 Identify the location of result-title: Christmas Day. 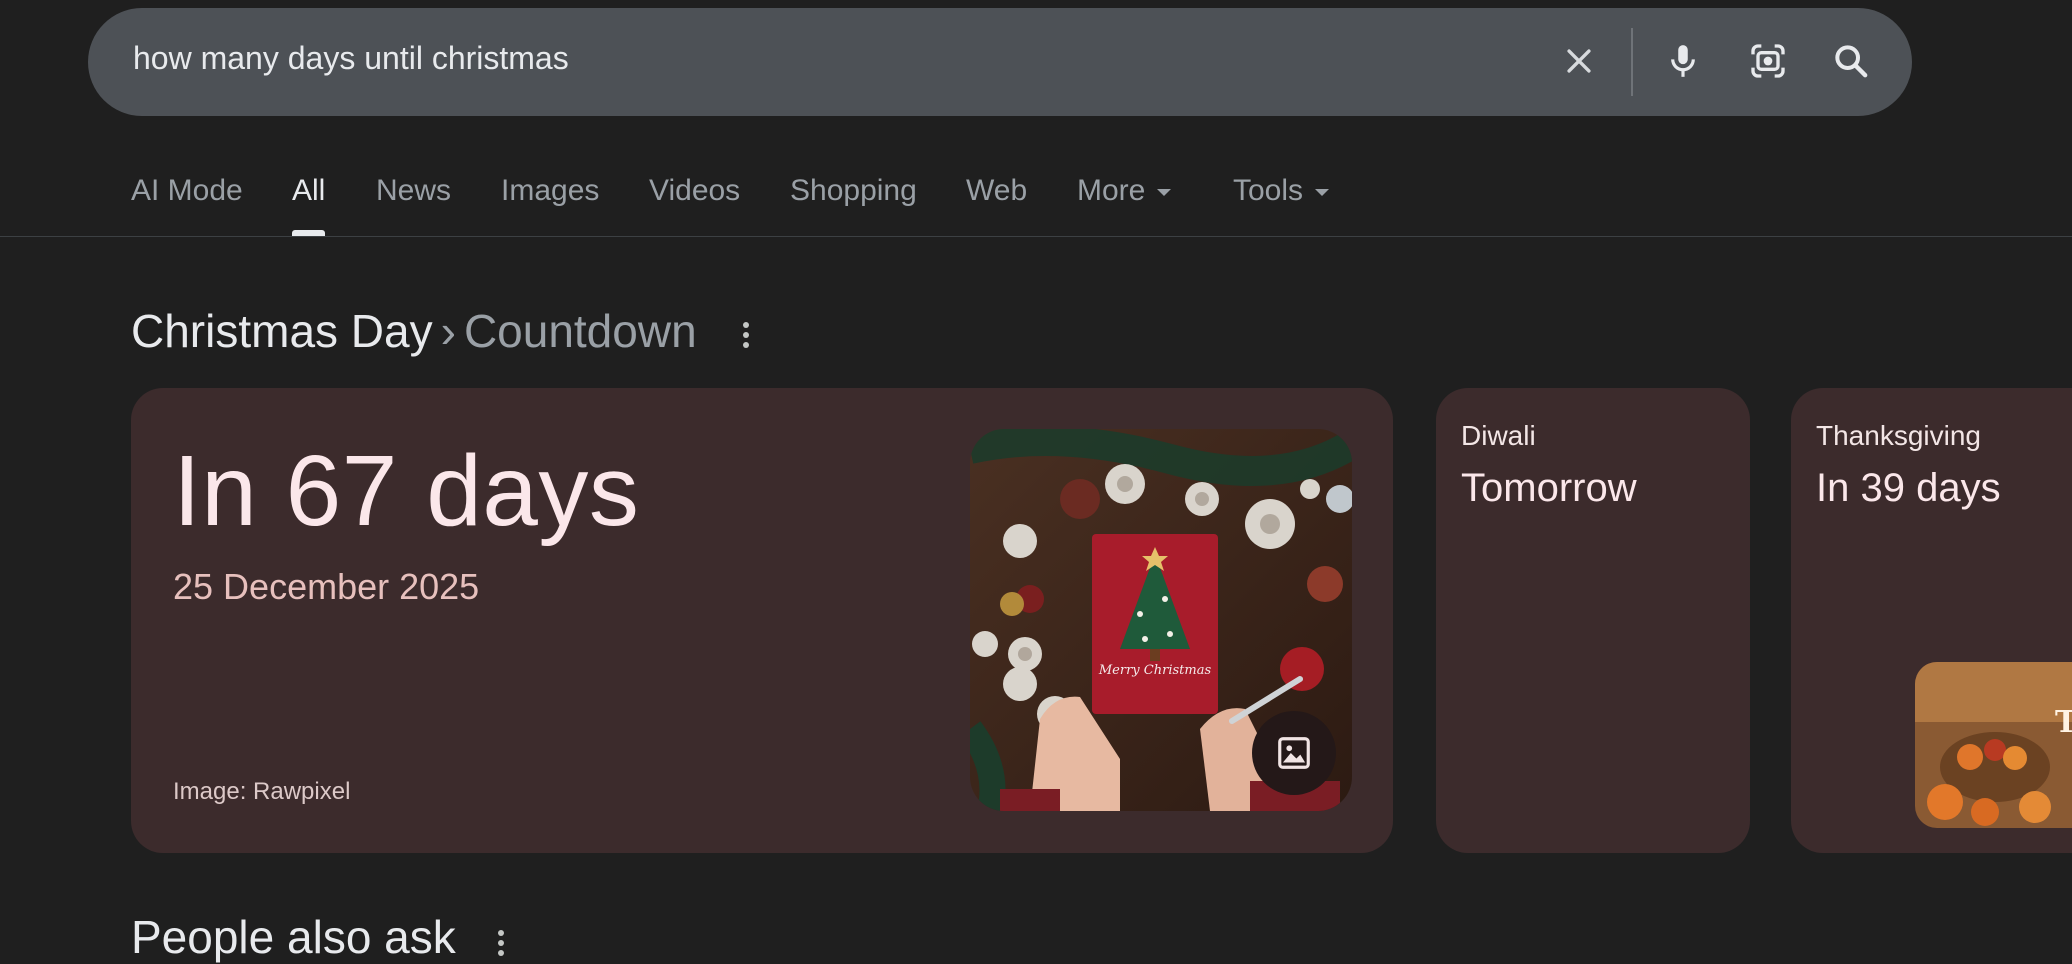
(282, 331).